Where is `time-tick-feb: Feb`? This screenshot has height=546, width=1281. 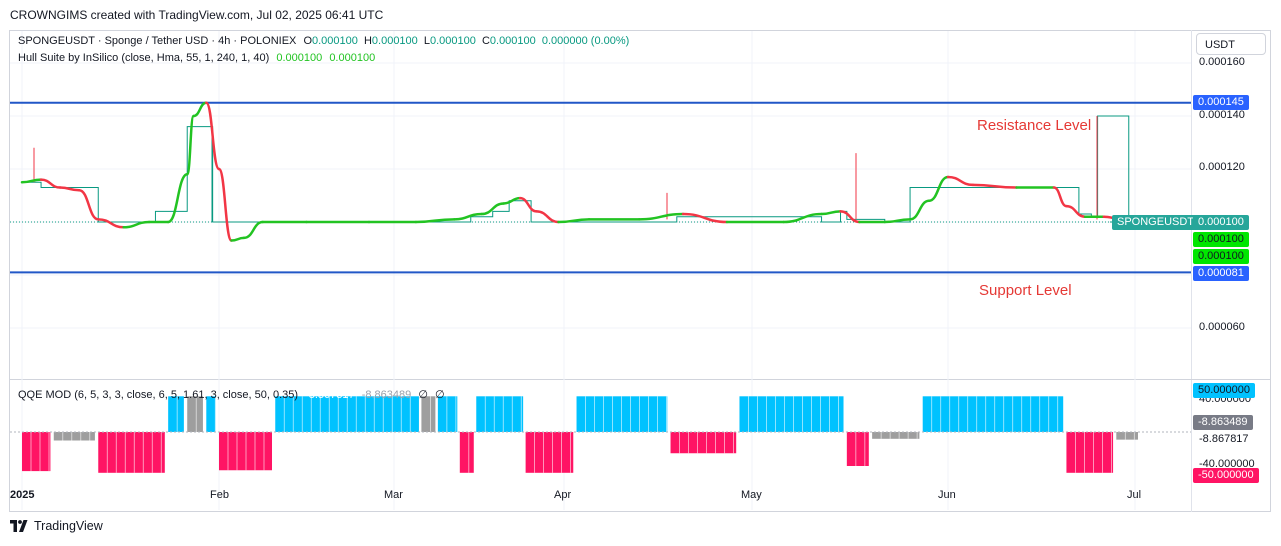
time-tick-feb: Feb is located at coordinates (219, 495).